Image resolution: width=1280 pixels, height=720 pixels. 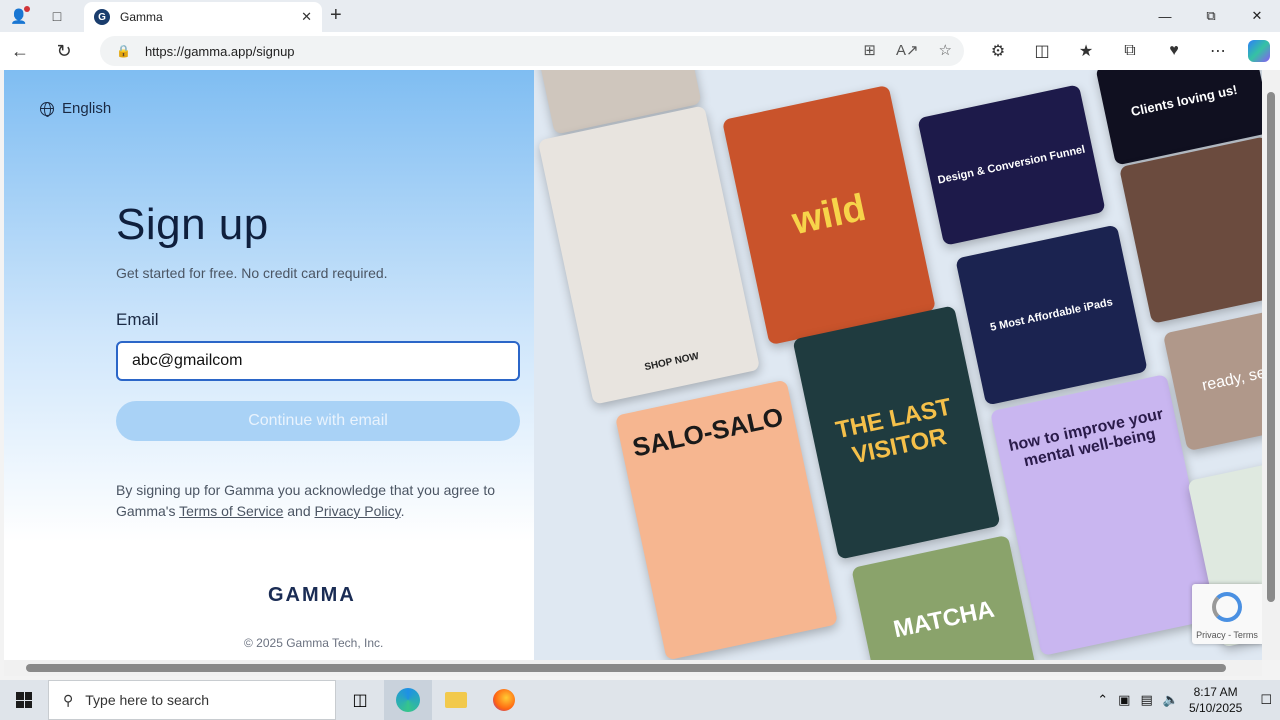 I want to click on legal-suffix: ., so click(x=402, y=511).